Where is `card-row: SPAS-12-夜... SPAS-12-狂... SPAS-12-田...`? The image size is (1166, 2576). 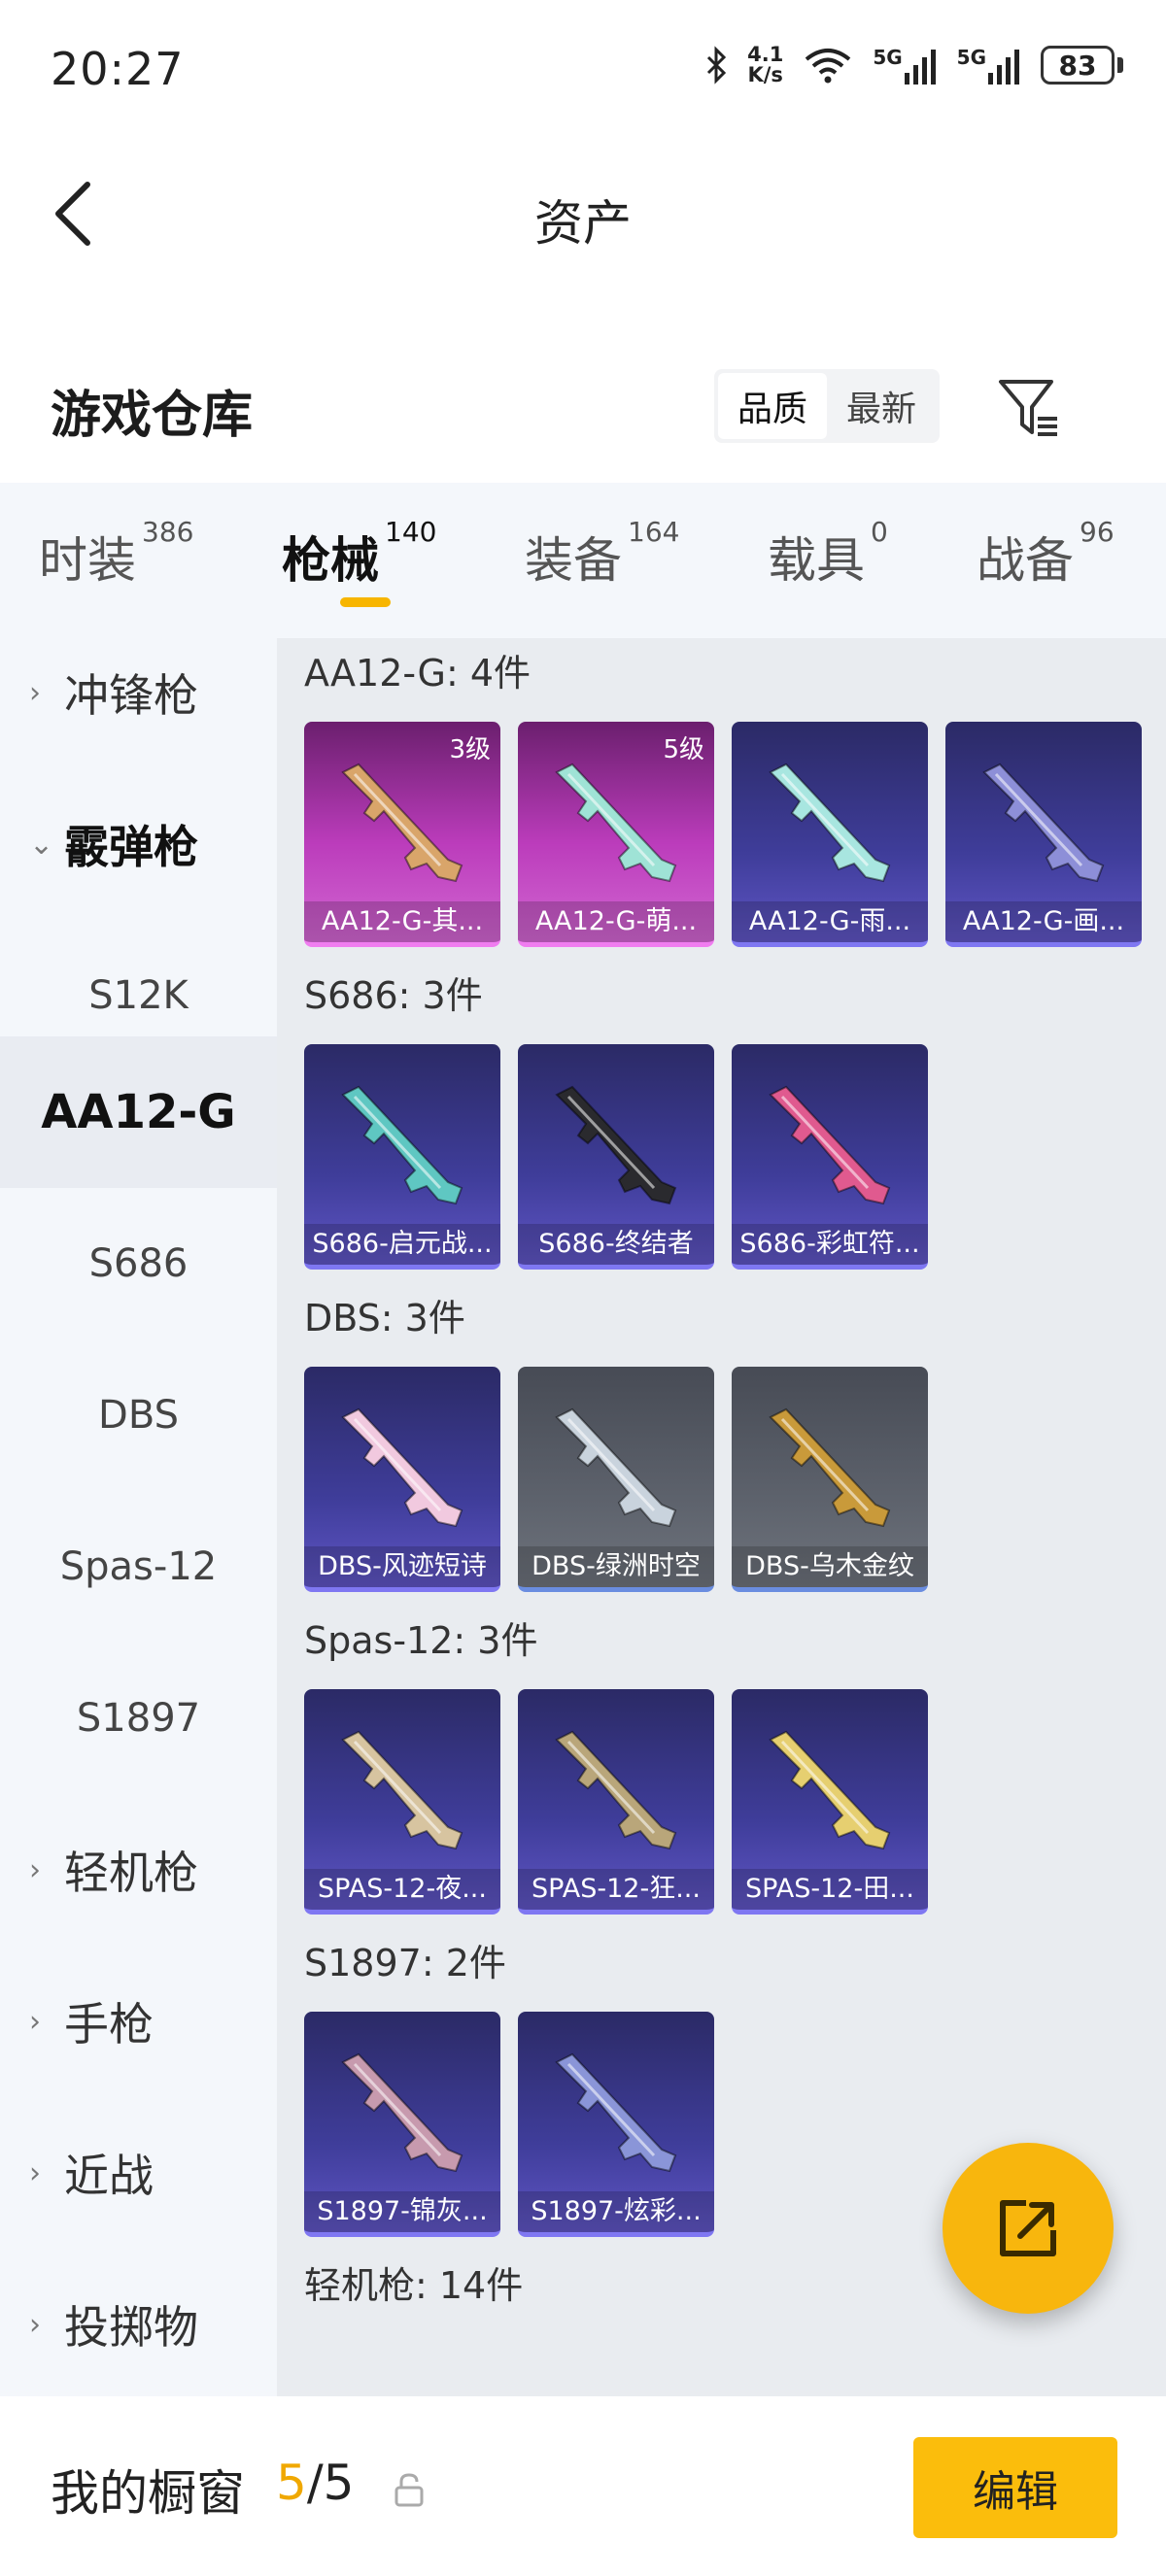 card-row: SPAS-12-夜... SPAS-12-狂... SPAS-12-田... is located at coordinates (616, 1802).